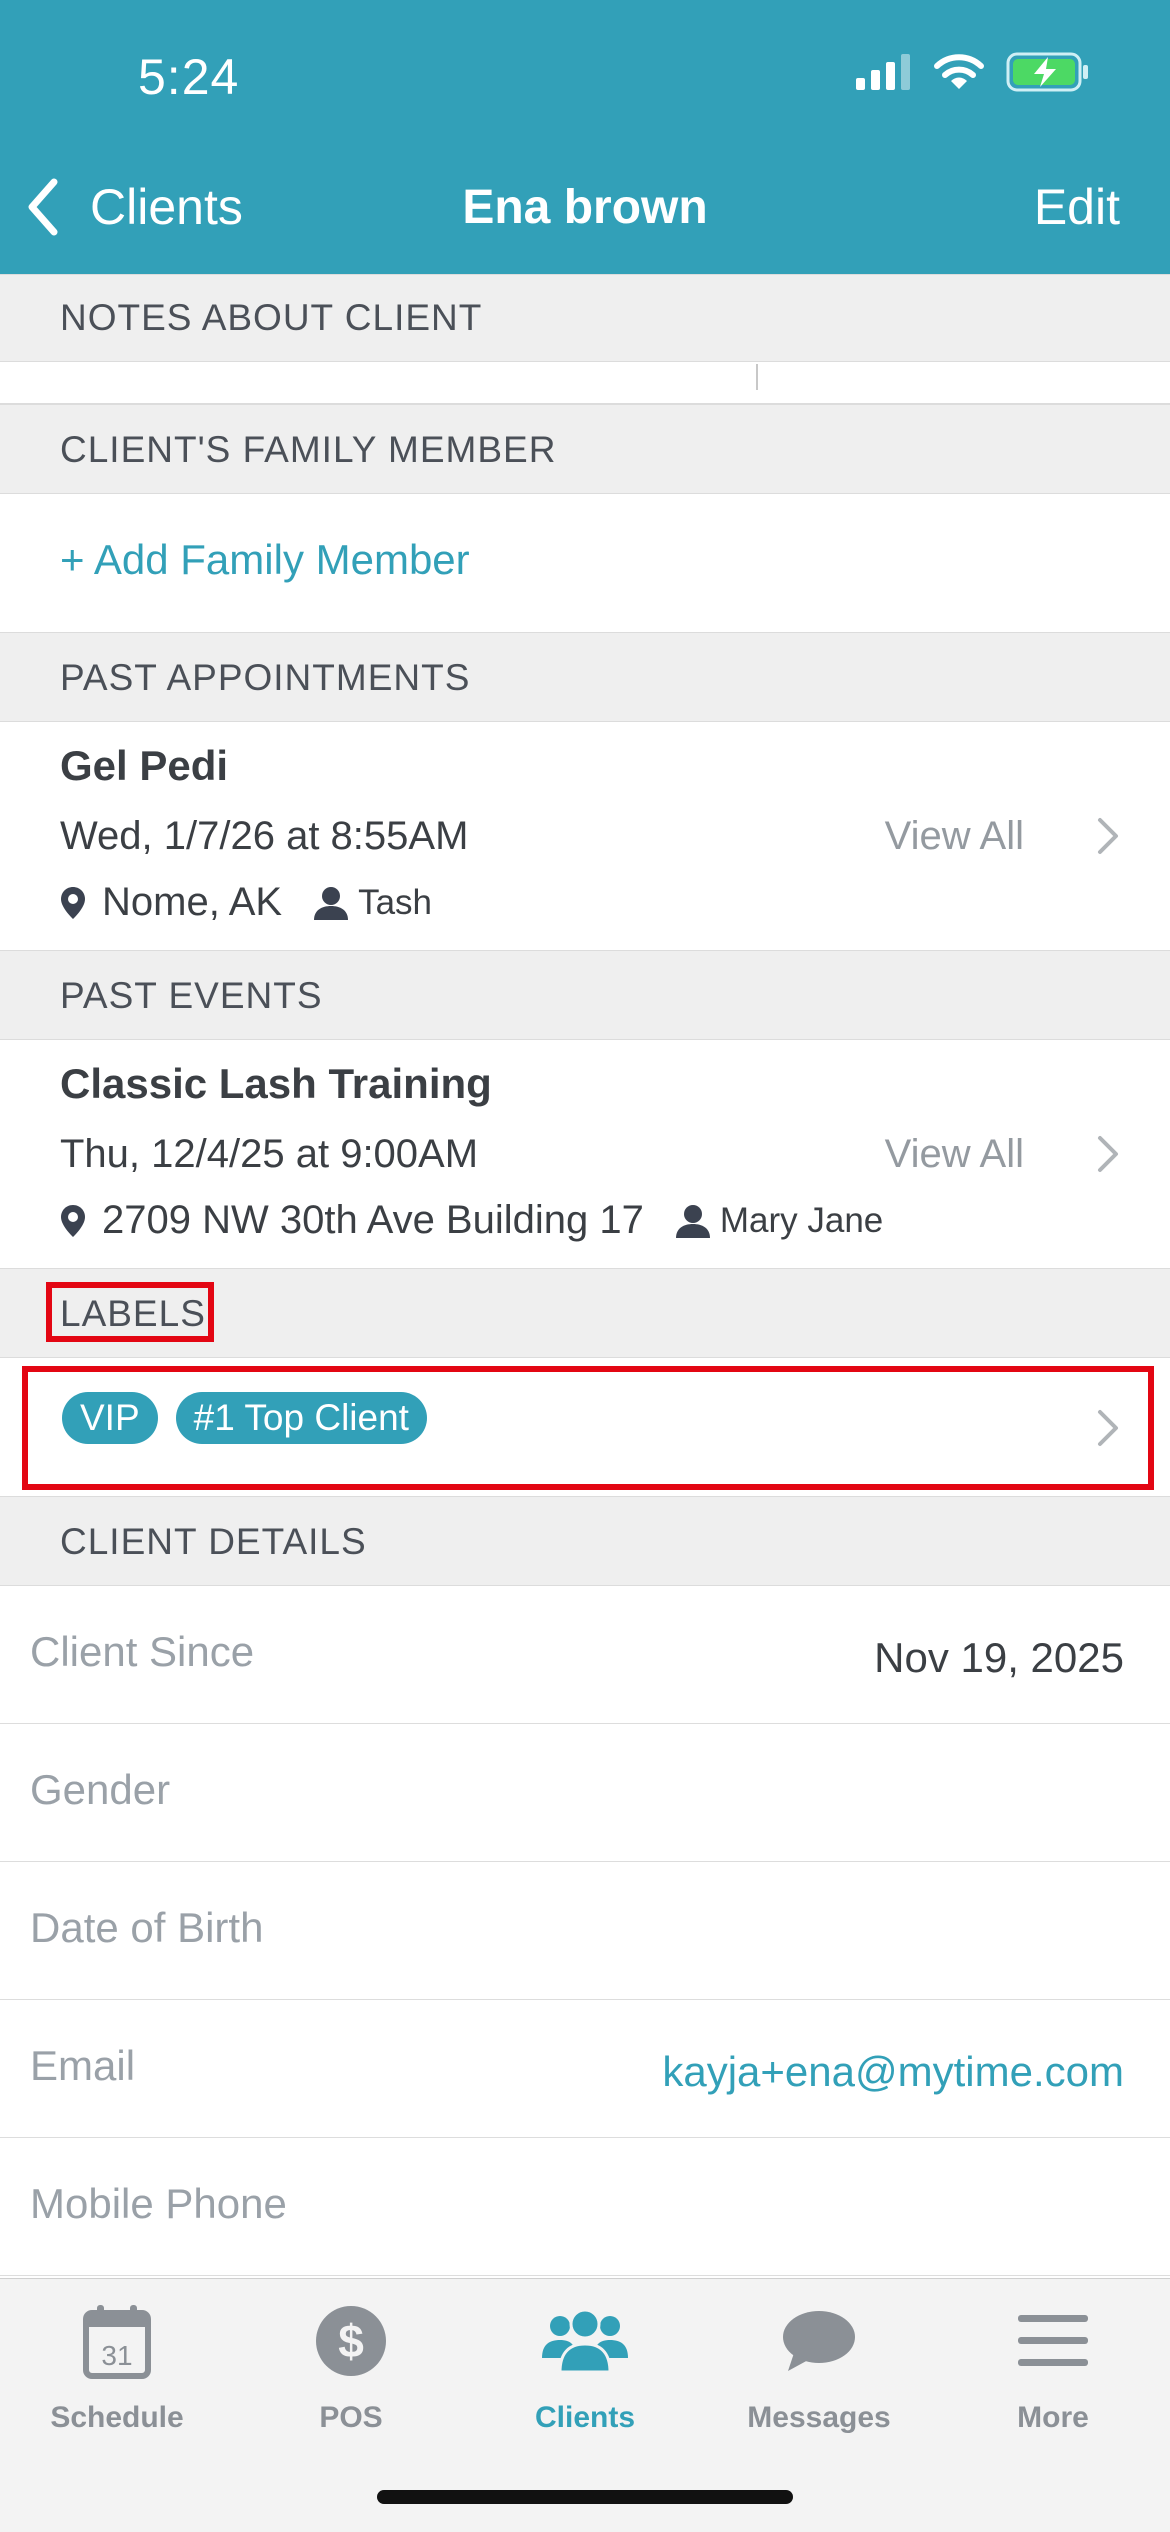 Image resolution: width=1170 pixels, height=2532 pixels. What do you see at coordinates (585, 1793) in the screenshot?
I see `detail-row-gender: Gender` at bounding box center [585, 1793].